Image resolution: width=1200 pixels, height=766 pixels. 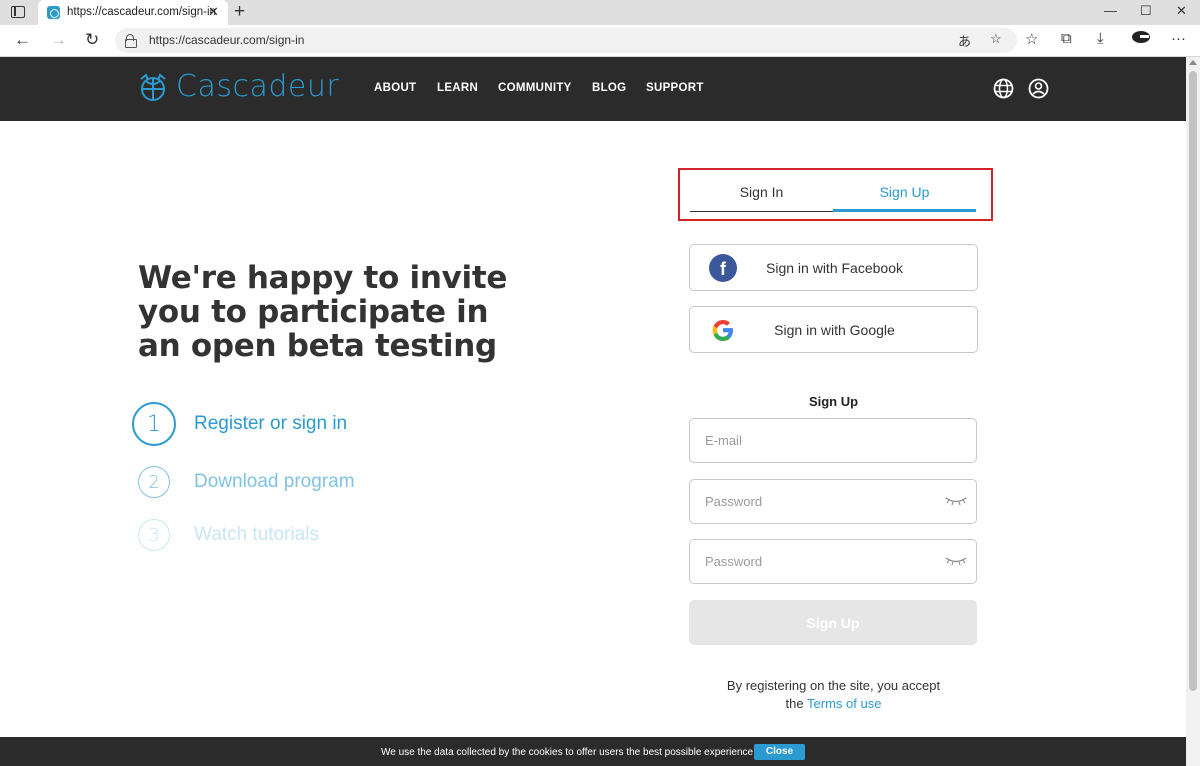 I want to click on maximize-button: ☐, so click(x=1146, y=11).